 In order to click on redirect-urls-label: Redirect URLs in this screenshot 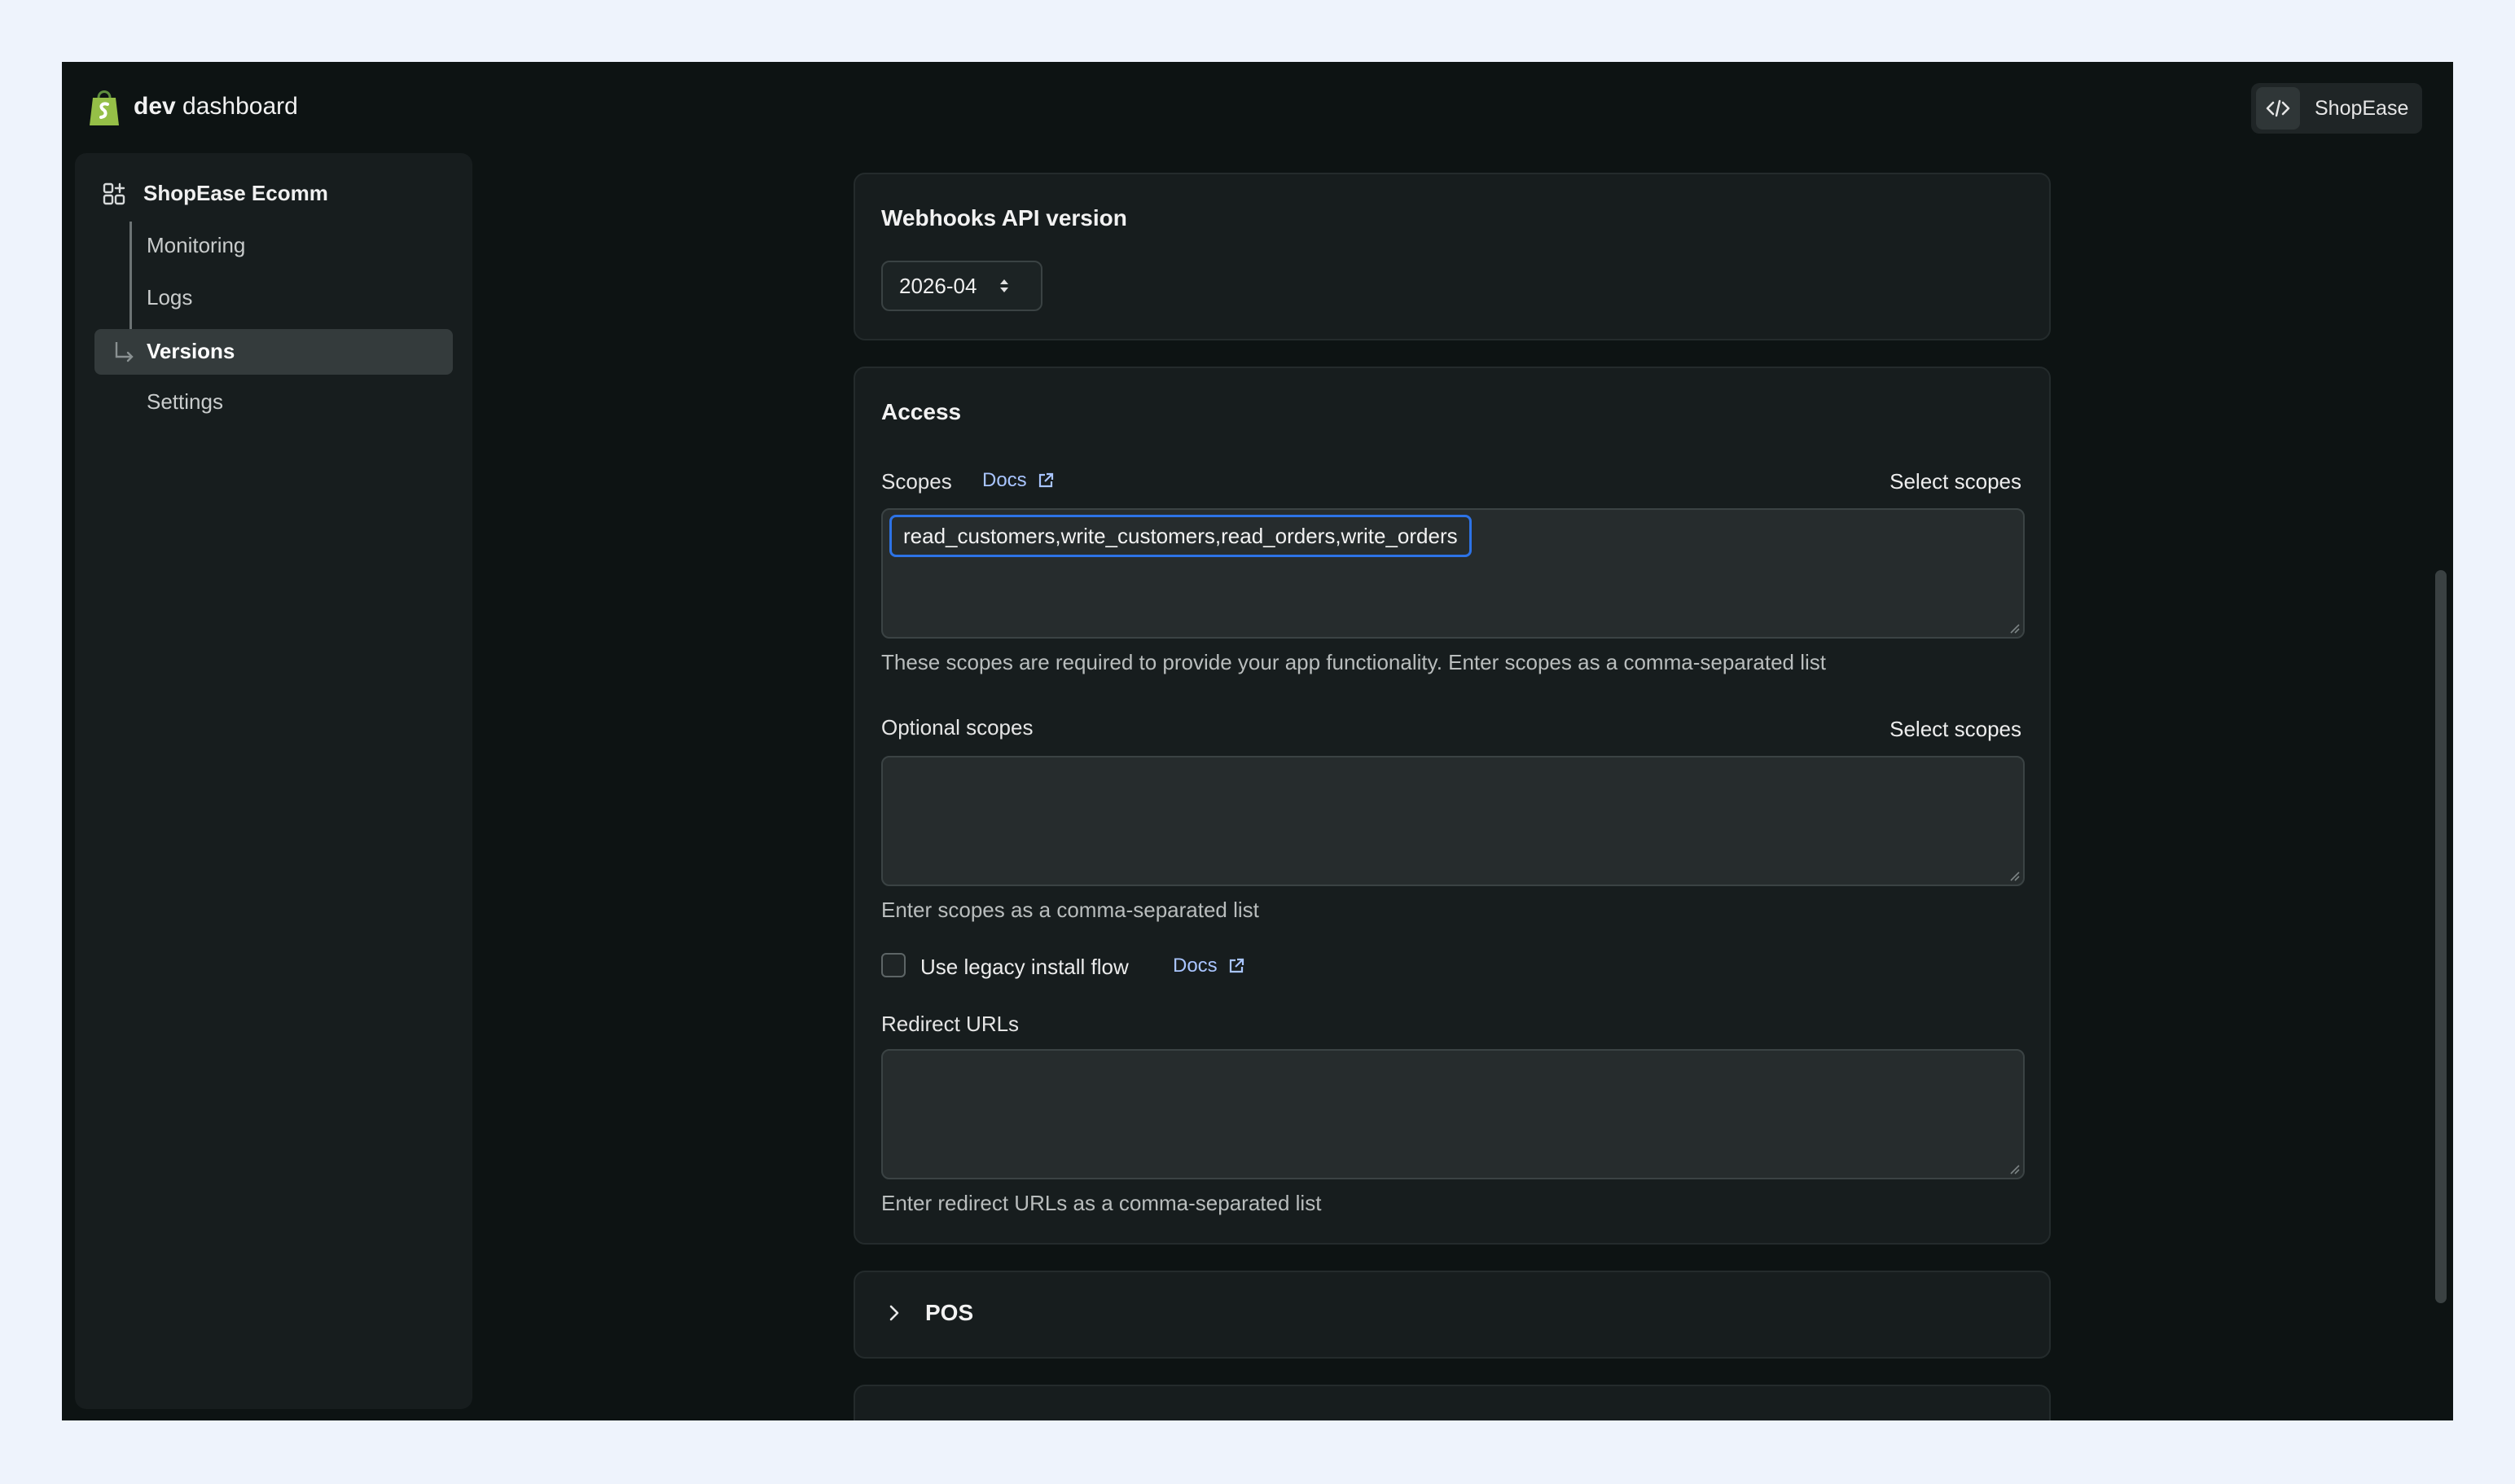, I will do `click(951, 1024)`.